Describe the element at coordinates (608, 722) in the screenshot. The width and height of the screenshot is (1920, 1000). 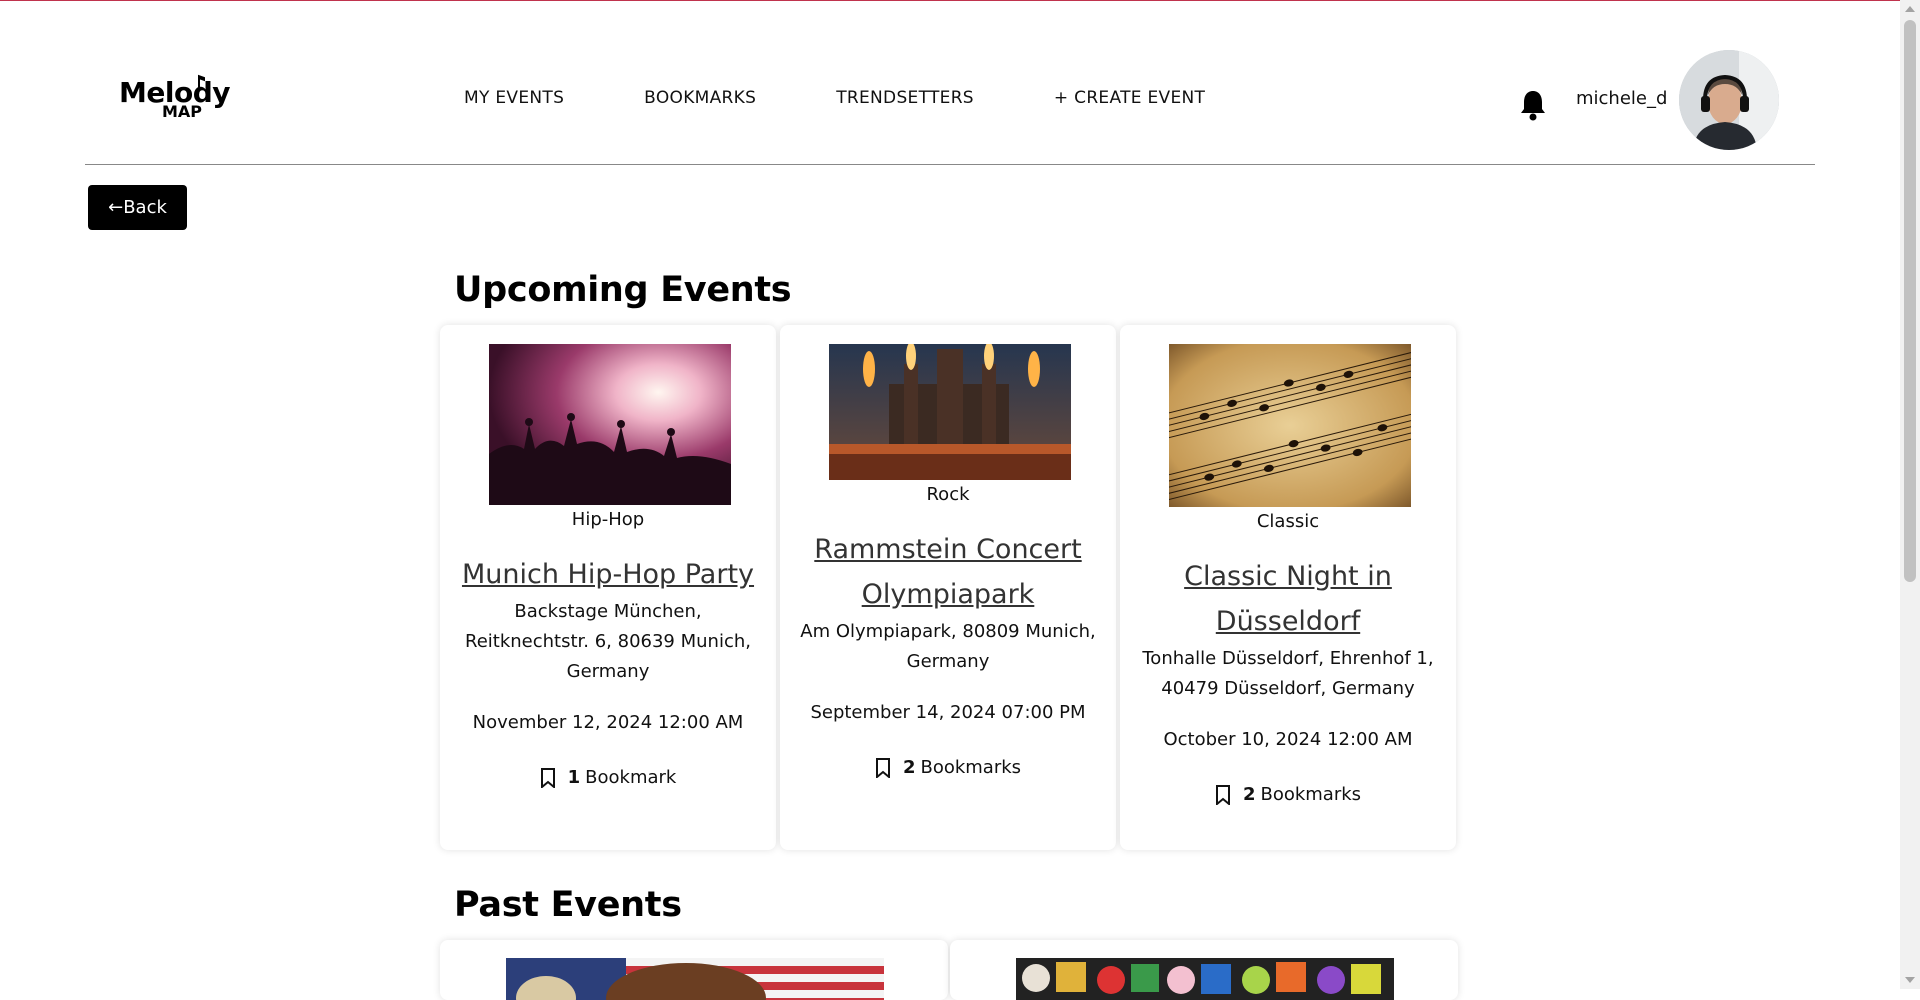
I see `event-date: November 12, 2024 12:00 AM` at that location.